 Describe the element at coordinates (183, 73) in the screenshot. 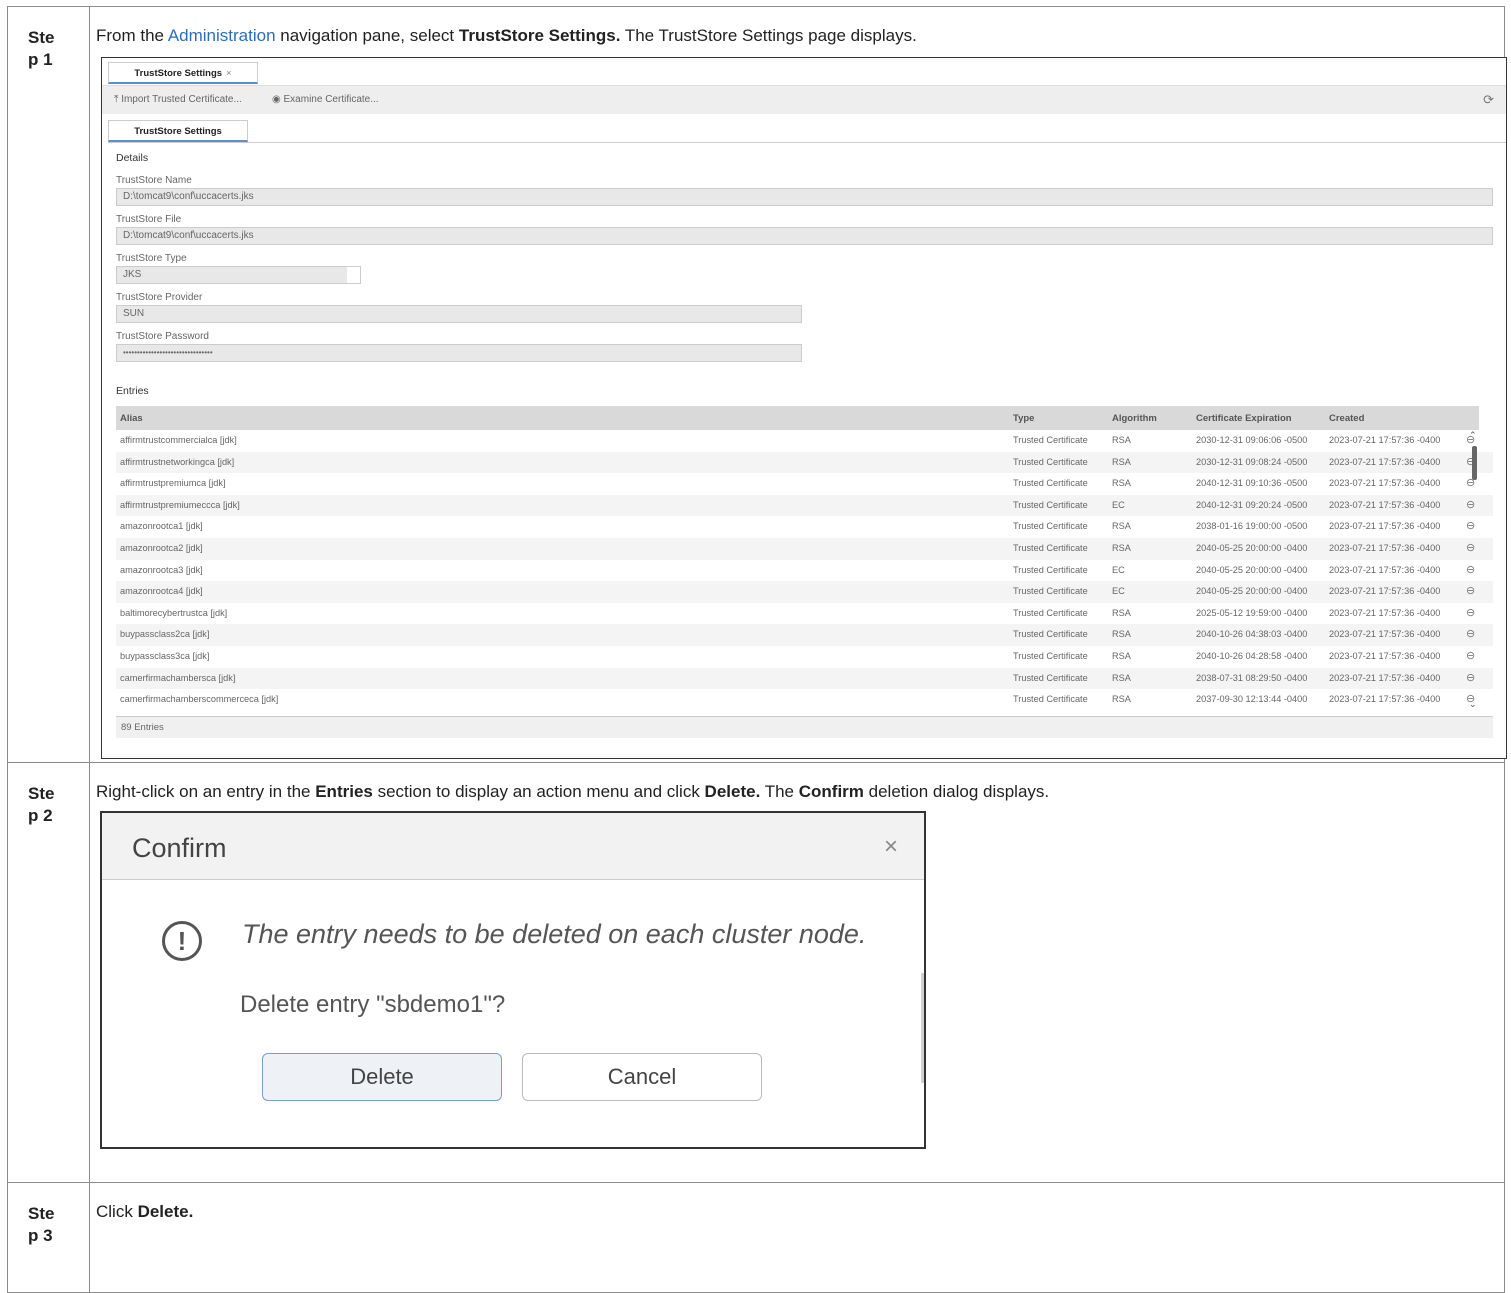

I see `tab-truststore-settings: TrustStore Settings ×` at that location.